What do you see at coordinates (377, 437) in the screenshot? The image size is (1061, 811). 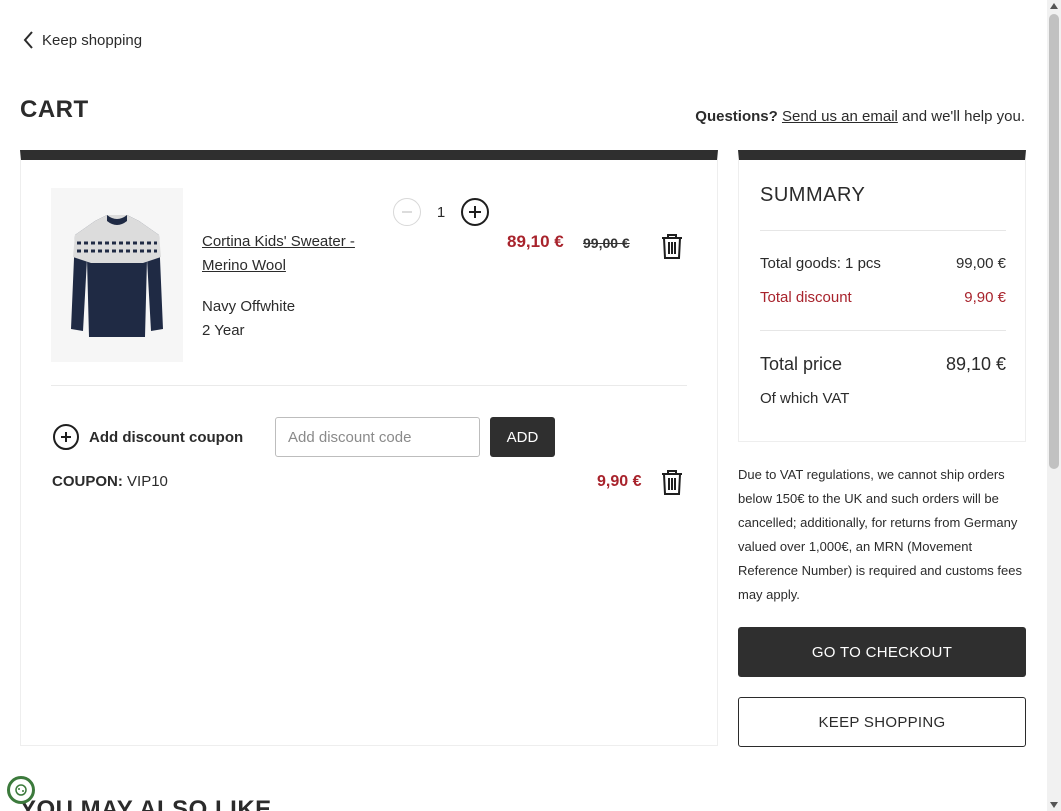 I see `discount-code-input` at bounding box center [377, 437].